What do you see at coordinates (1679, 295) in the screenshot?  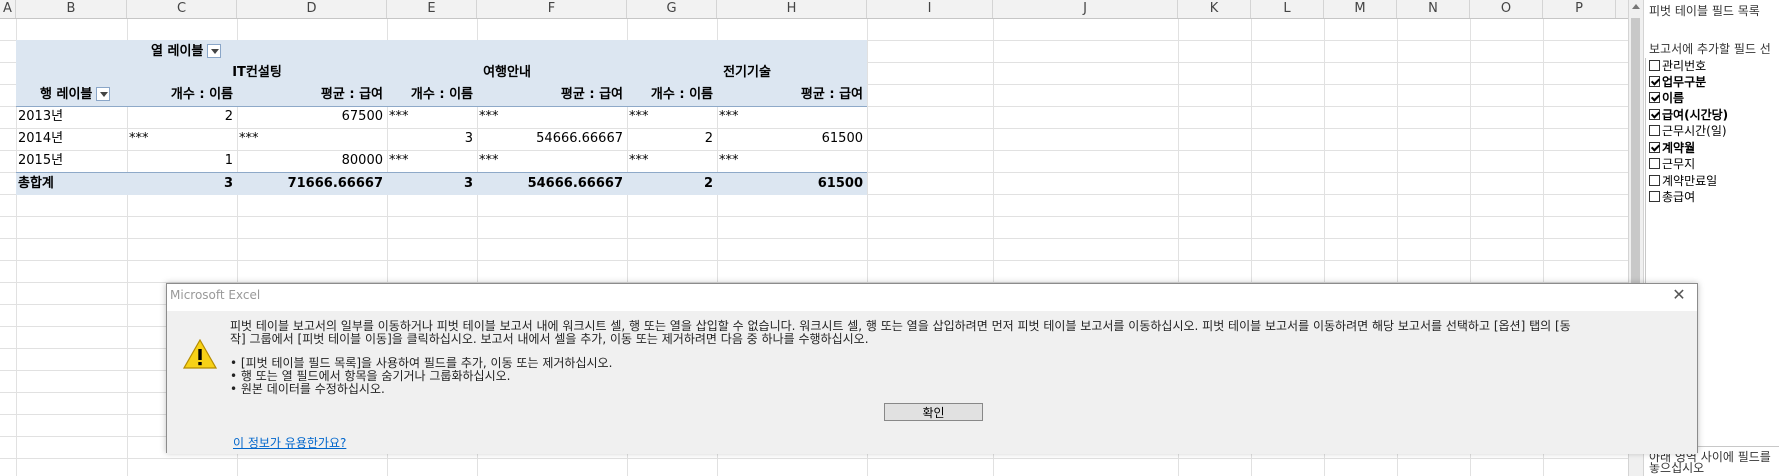 I see `close-icon: ✕` at bounding box center [1679, 295].